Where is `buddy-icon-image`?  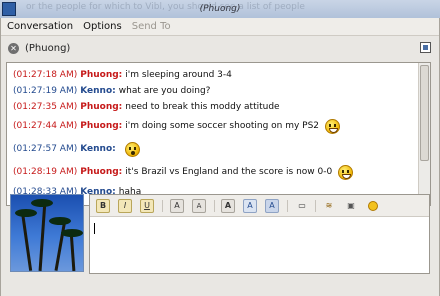
buddy-icon-image is located at coordinates (47, 233).